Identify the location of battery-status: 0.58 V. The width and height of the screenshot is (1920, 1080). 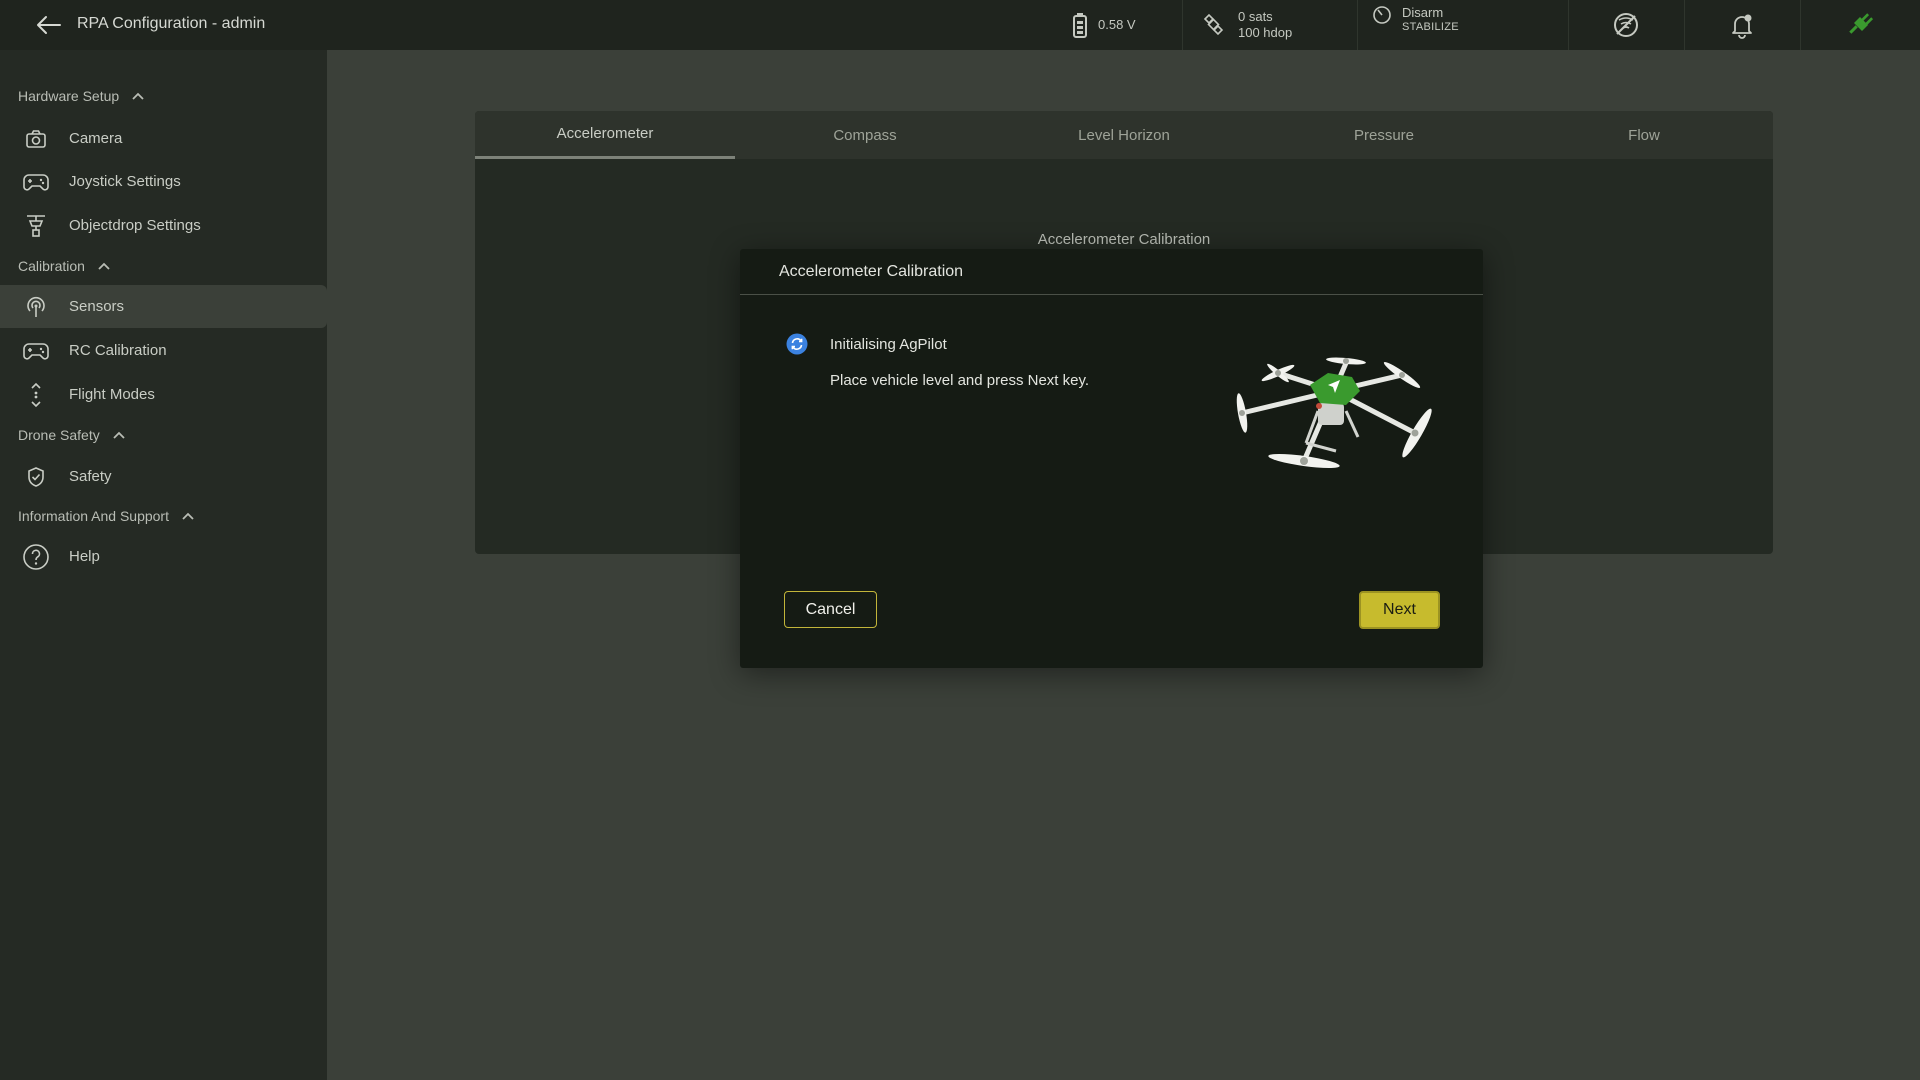
(1104, 25).